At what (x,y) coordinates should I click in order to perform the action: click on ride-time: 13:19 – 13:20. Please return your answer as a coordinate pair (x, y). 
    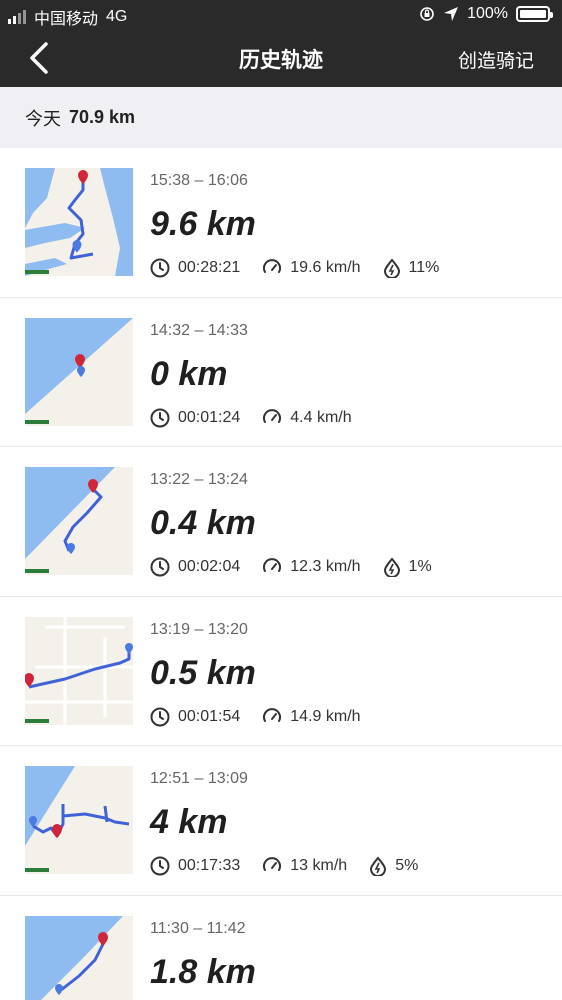
    Looking at the image, I should click on (199, 629).